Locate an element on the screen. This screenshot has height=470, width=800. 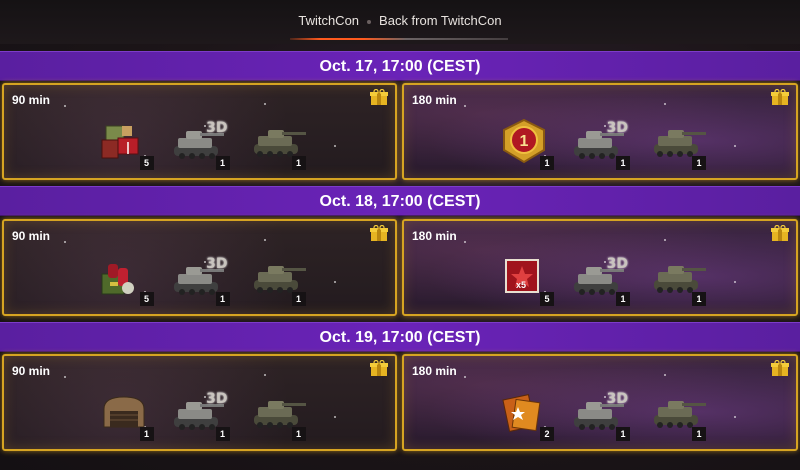
tab-bar: TwitchCon Back from TwitchCon is located at coordinates (400, 22).